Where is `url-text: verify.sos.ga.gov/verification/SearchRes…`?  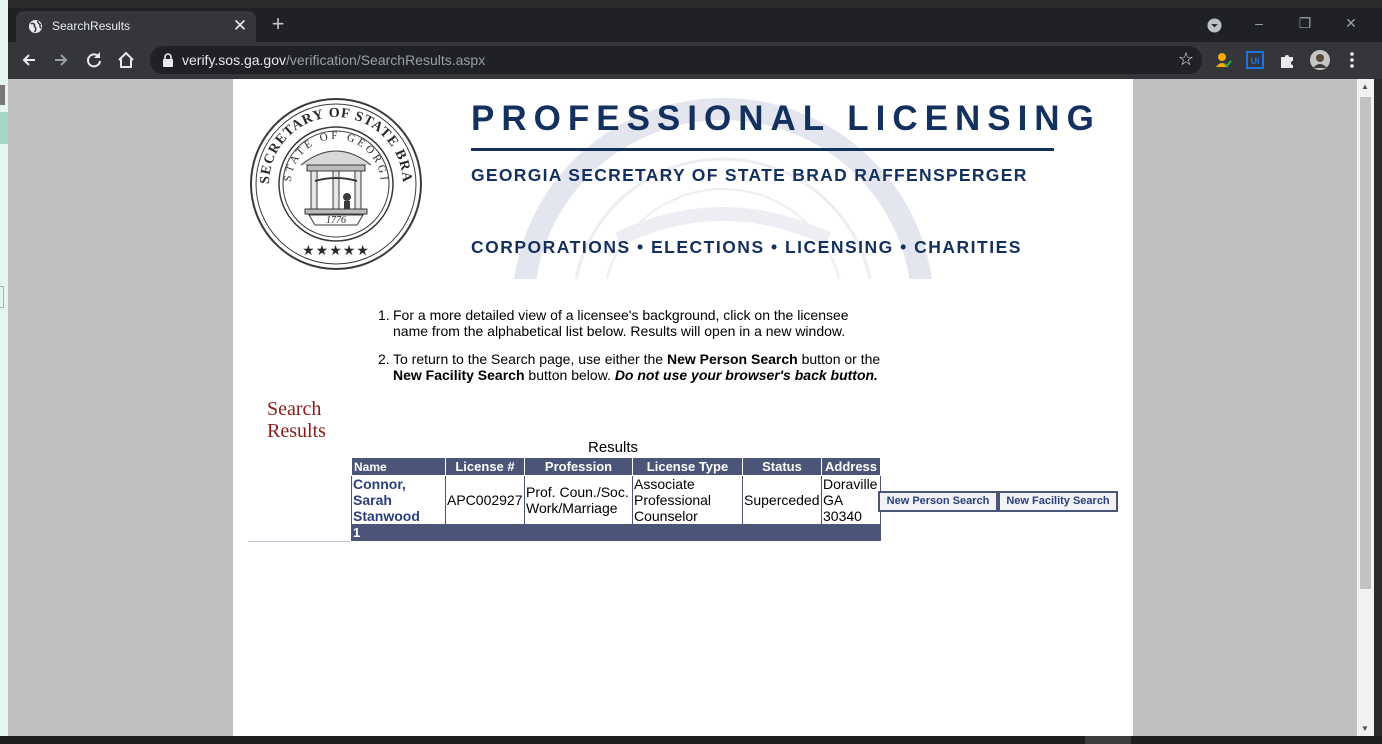 url-text: verify.sos.ga.gov/verification/SearchRes… is located at coordinates (333, 60).